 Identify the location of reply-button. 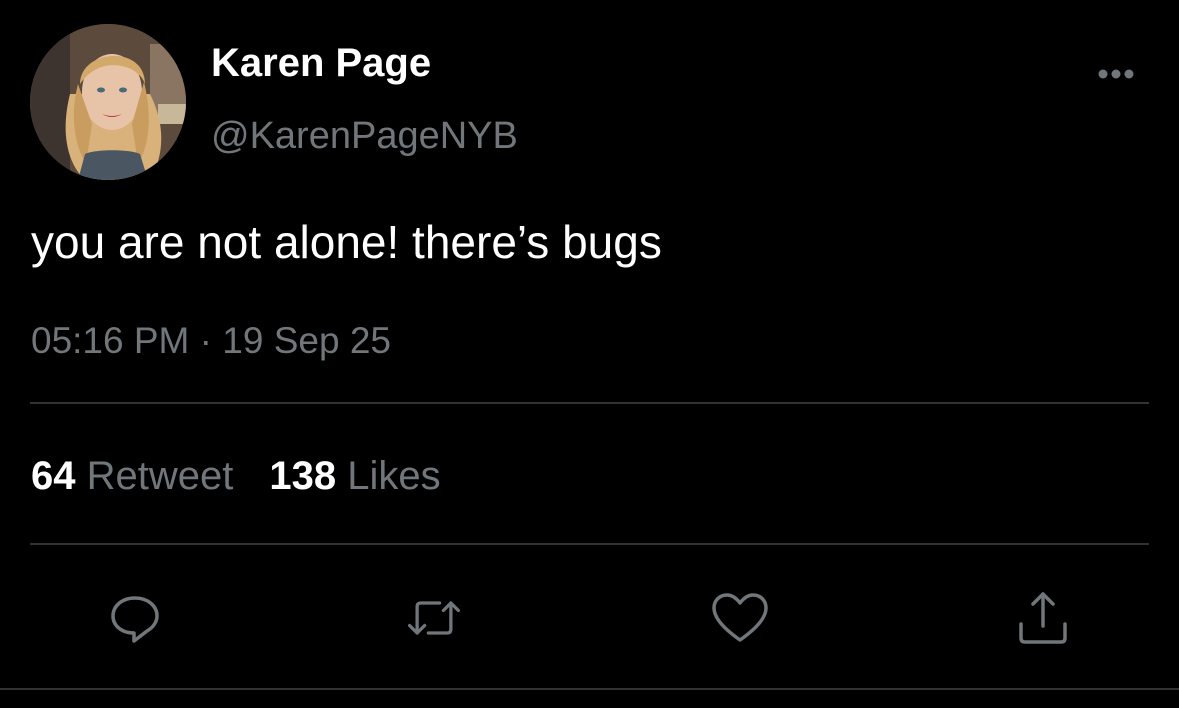
(135, 618).